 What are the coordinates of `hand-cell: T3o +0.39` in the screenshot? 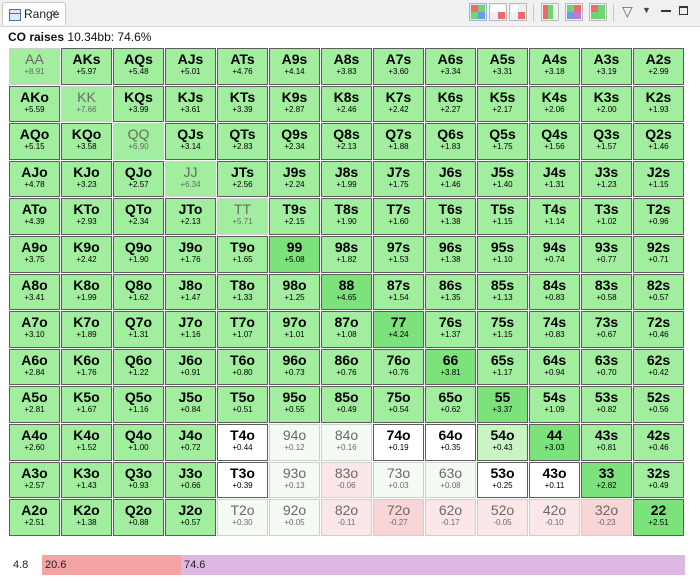 It's located at (242, 480).